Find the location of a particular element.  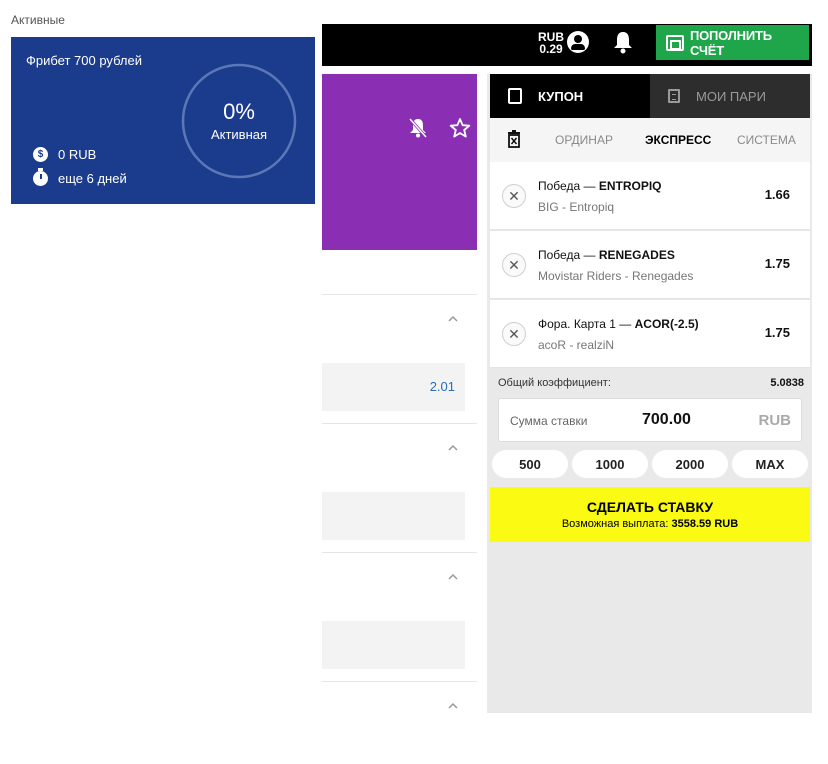

bet-pick: RENEGADES is located at coordinates (636, 255).